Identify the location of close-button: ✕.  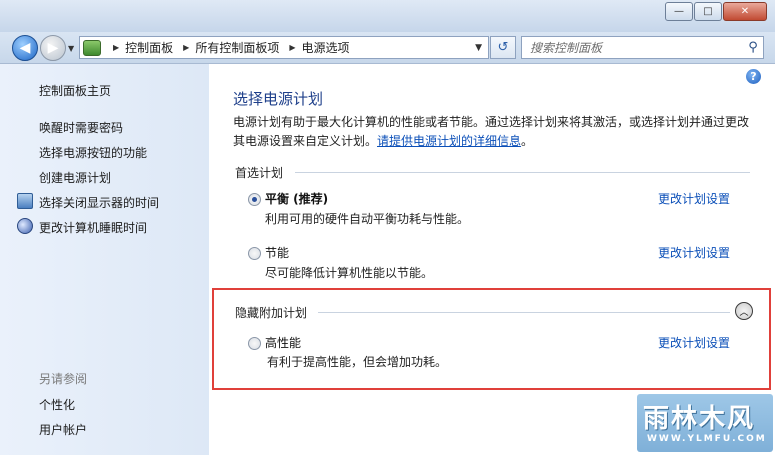
(745, 11).